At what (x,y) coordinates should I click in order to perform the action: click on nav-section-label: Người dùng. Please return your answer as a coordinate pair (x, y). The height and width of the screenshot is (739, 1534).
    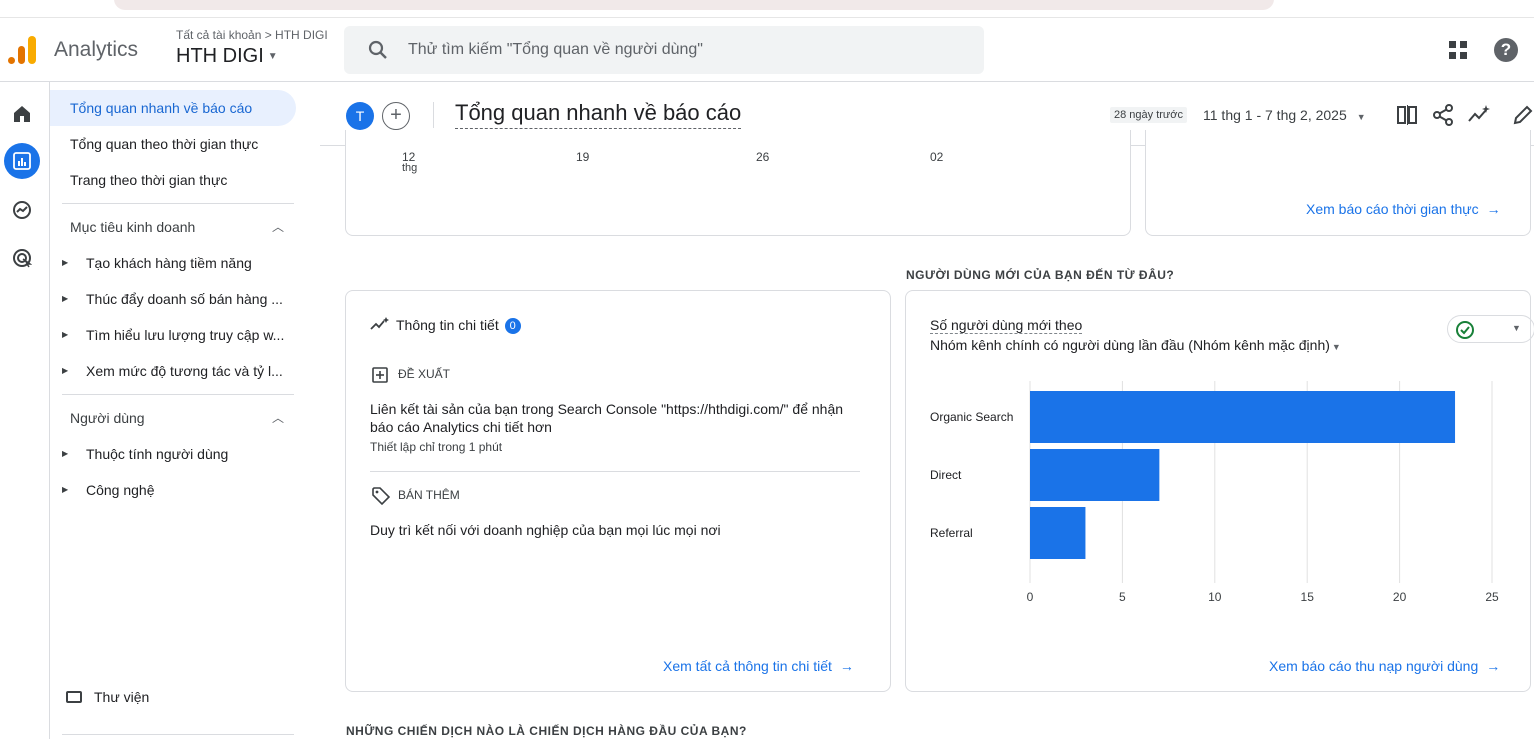
    Looking at the image, I should click on (107, 418).